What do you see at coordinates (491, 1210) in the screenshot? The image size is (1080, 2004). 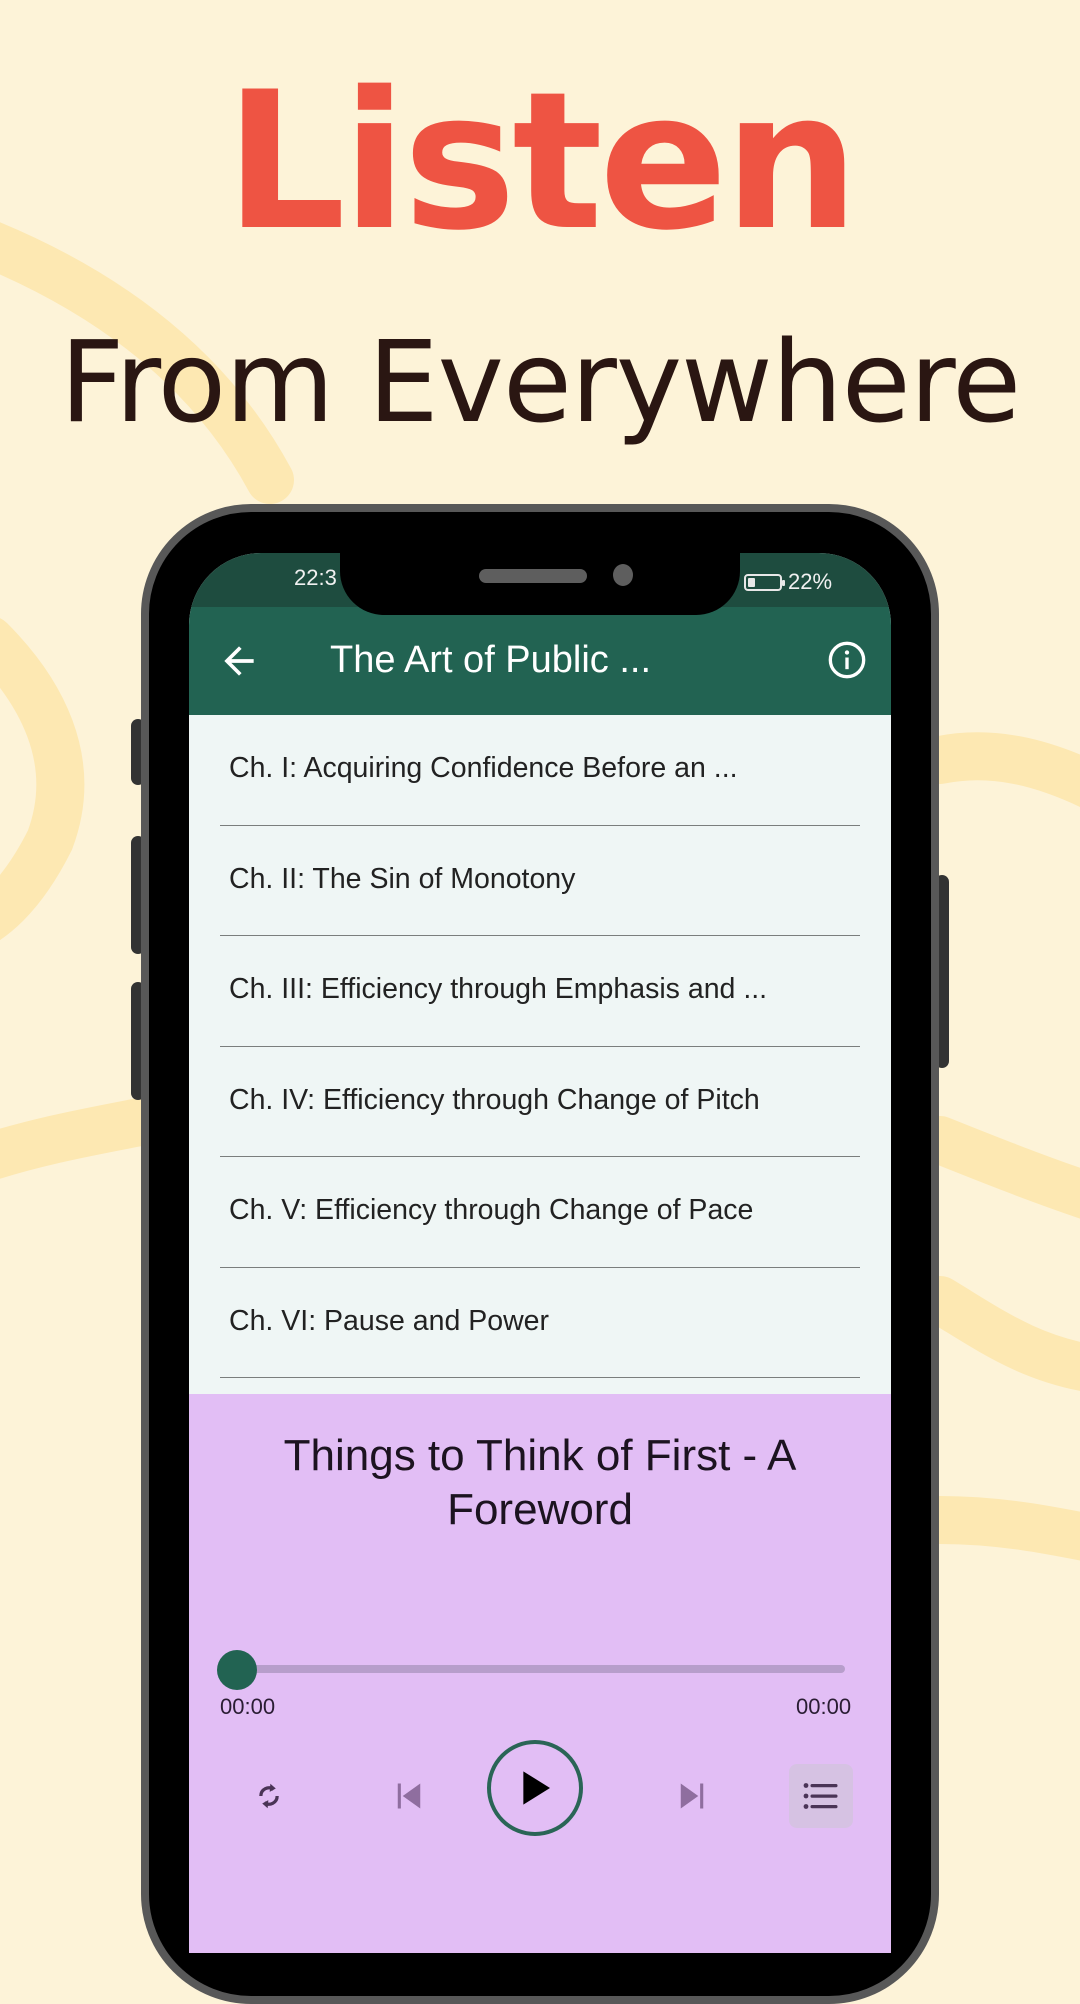 I see `chapter-label: Ch. V: Efficiency through Change of Pace` at bounding box center [491, 1210].